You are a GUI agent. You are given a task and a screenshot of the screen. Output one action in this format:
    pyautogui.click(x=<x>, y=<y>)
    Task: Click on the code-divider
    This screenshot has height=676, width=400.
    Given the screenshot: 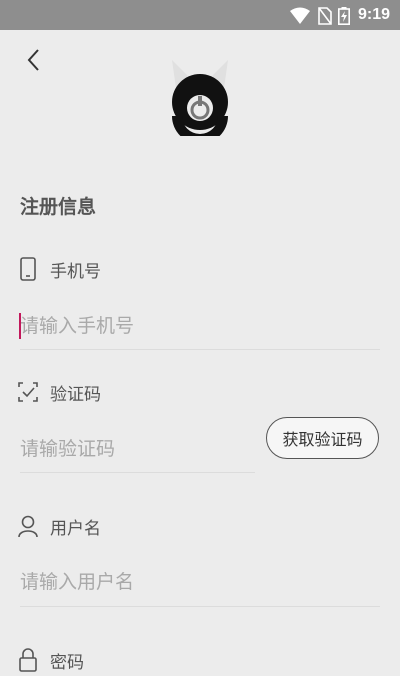 What is the action you would take?
    pyautogui.click(x=137, y=472)
    